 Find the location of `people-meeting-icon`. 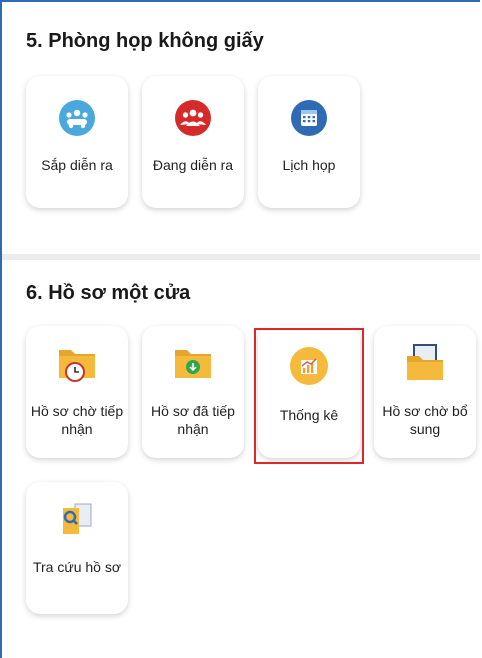

people-meeting-icon is located at coordinates (77, 118).